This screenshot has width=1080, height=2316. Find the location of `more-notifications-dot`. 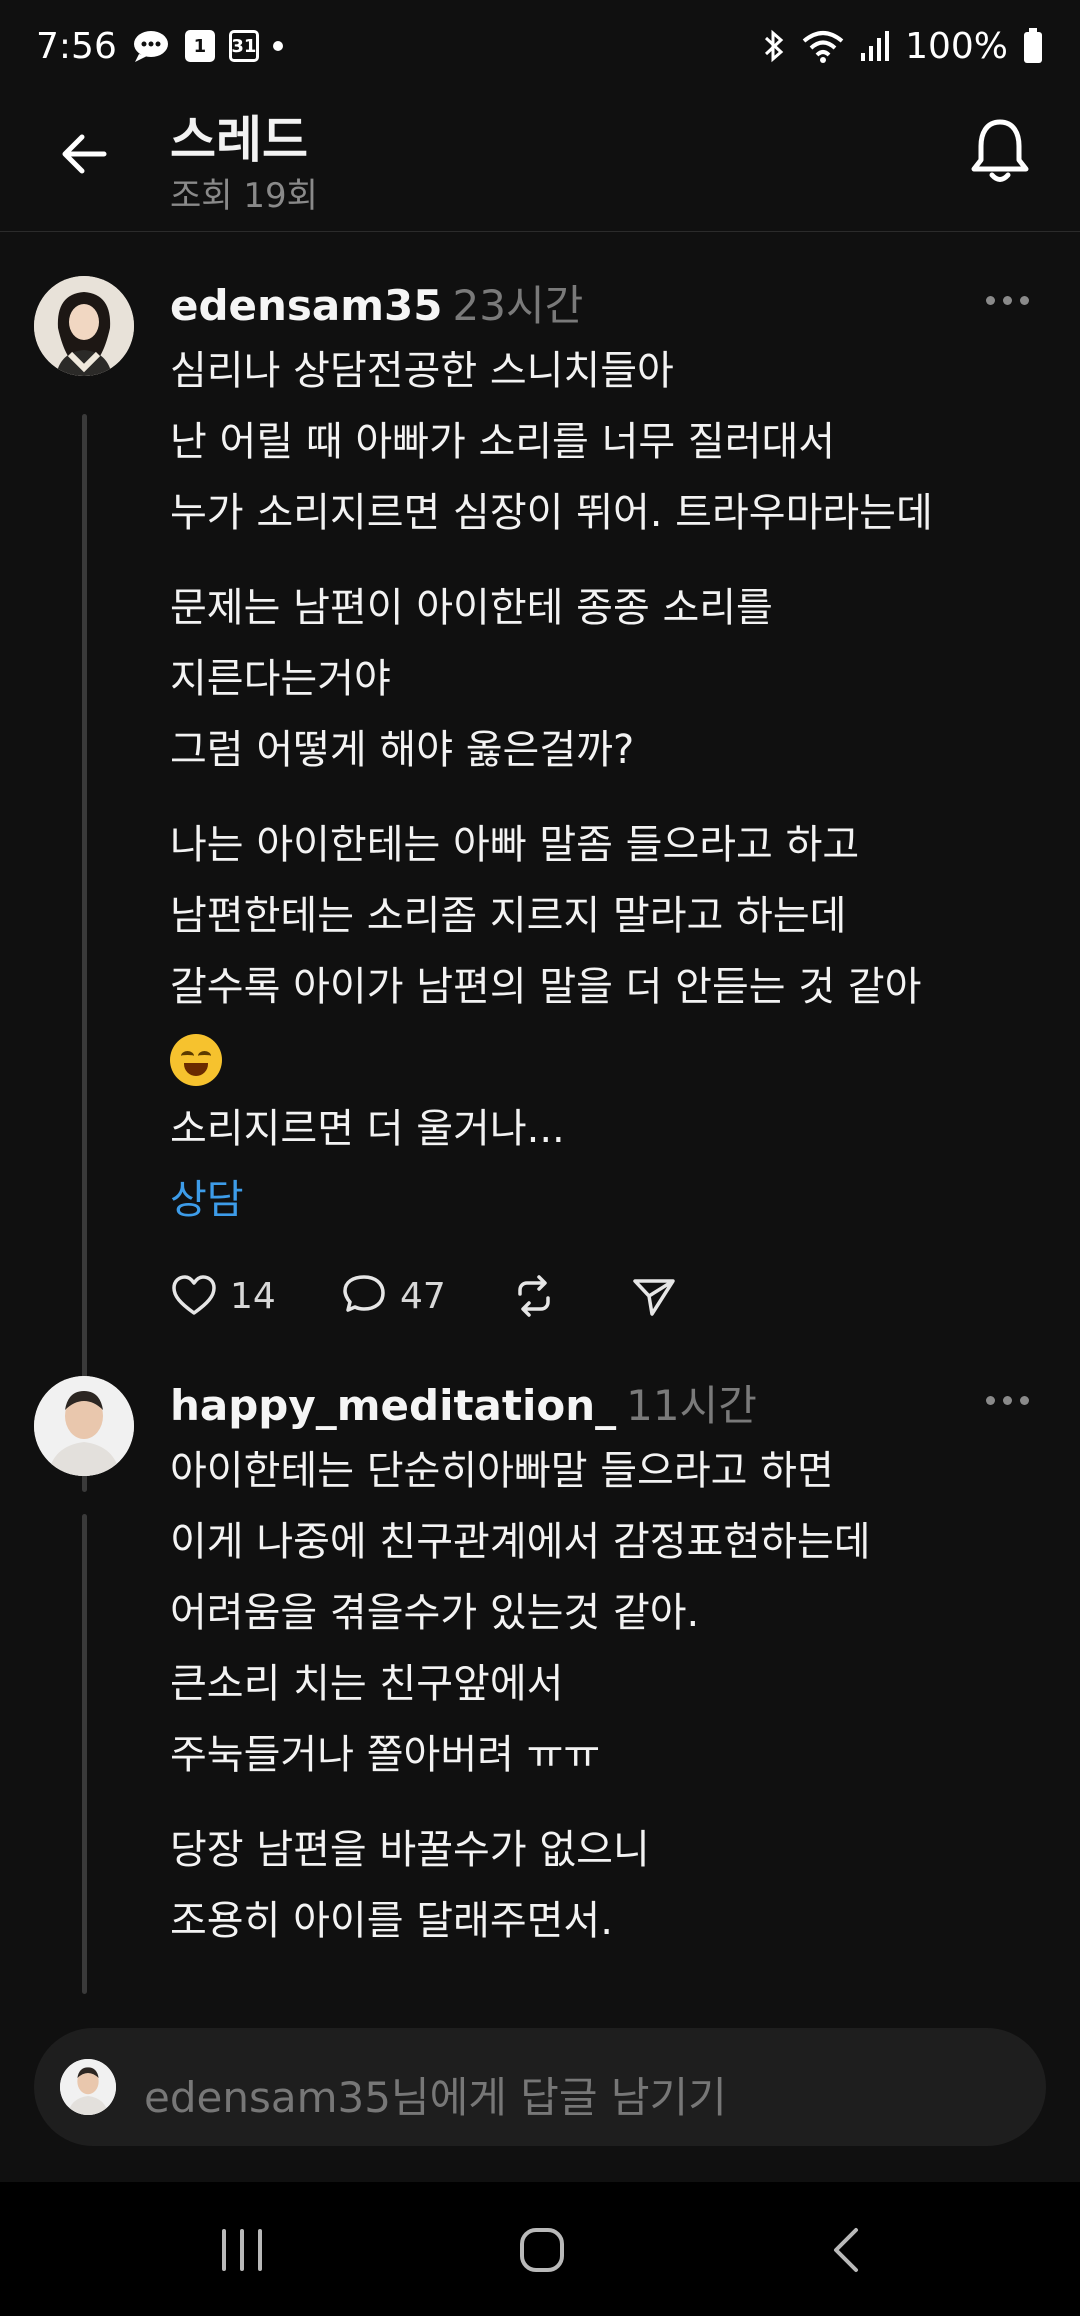

more-notifications-dot is located at coordinates (277, 46).